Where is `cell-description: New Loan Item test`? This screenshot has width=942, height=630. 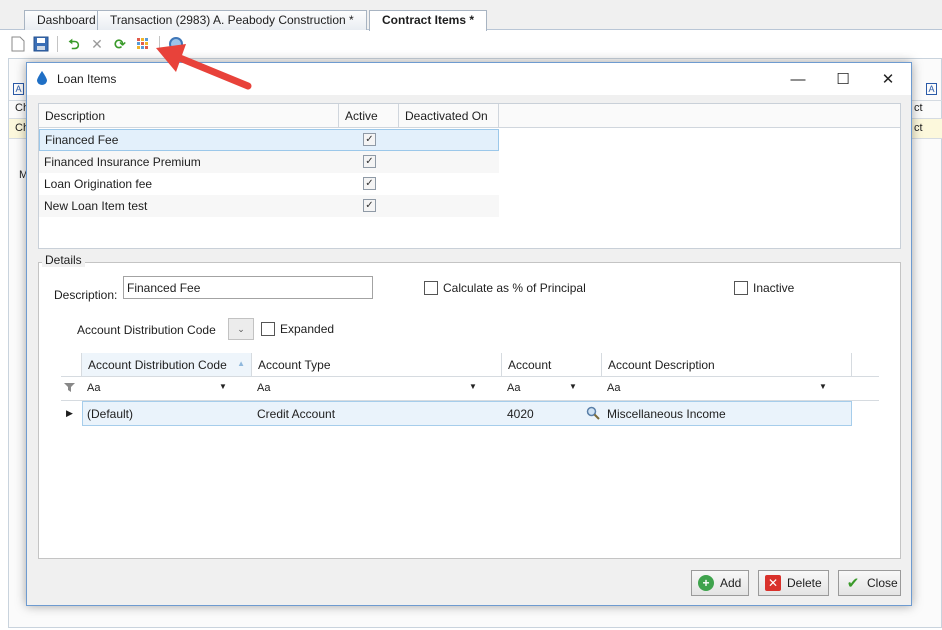
cell-description: New Loan Item test is located at coordinates (96, 206).